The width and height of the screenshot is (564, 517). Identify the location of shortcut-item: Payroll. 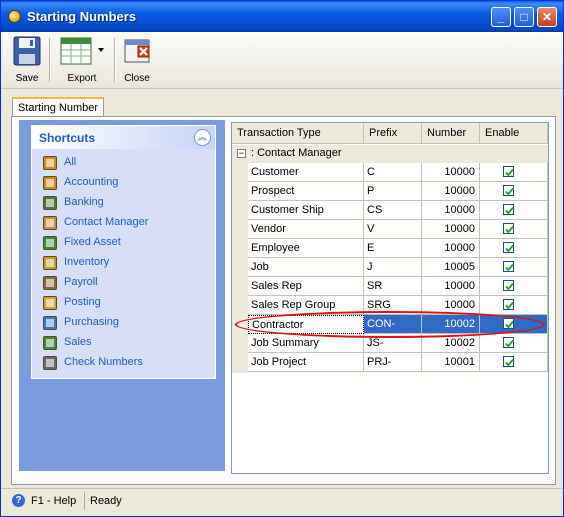
(125, 283).